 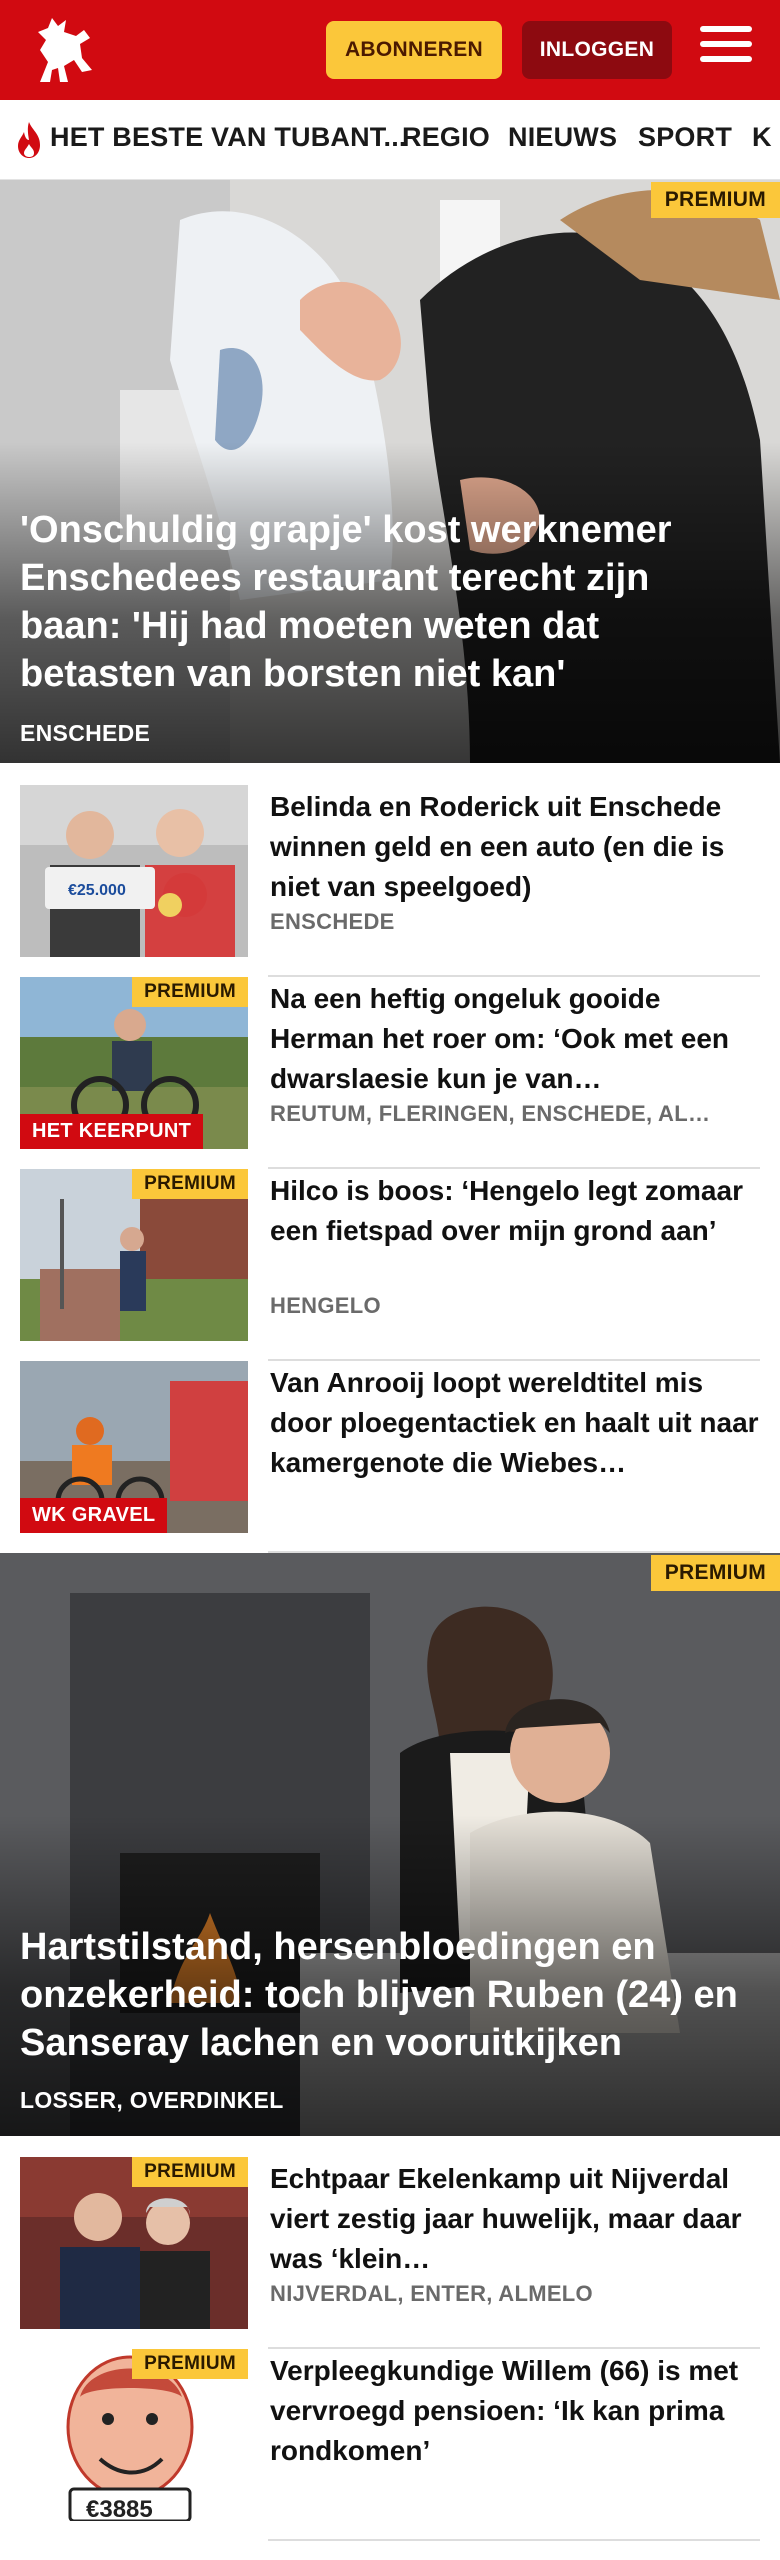 What do you see at coordinates (112, 1131) in the screenshot?
I see `series-label: HET KEERPUNT` at bounding box center [112, 1131].